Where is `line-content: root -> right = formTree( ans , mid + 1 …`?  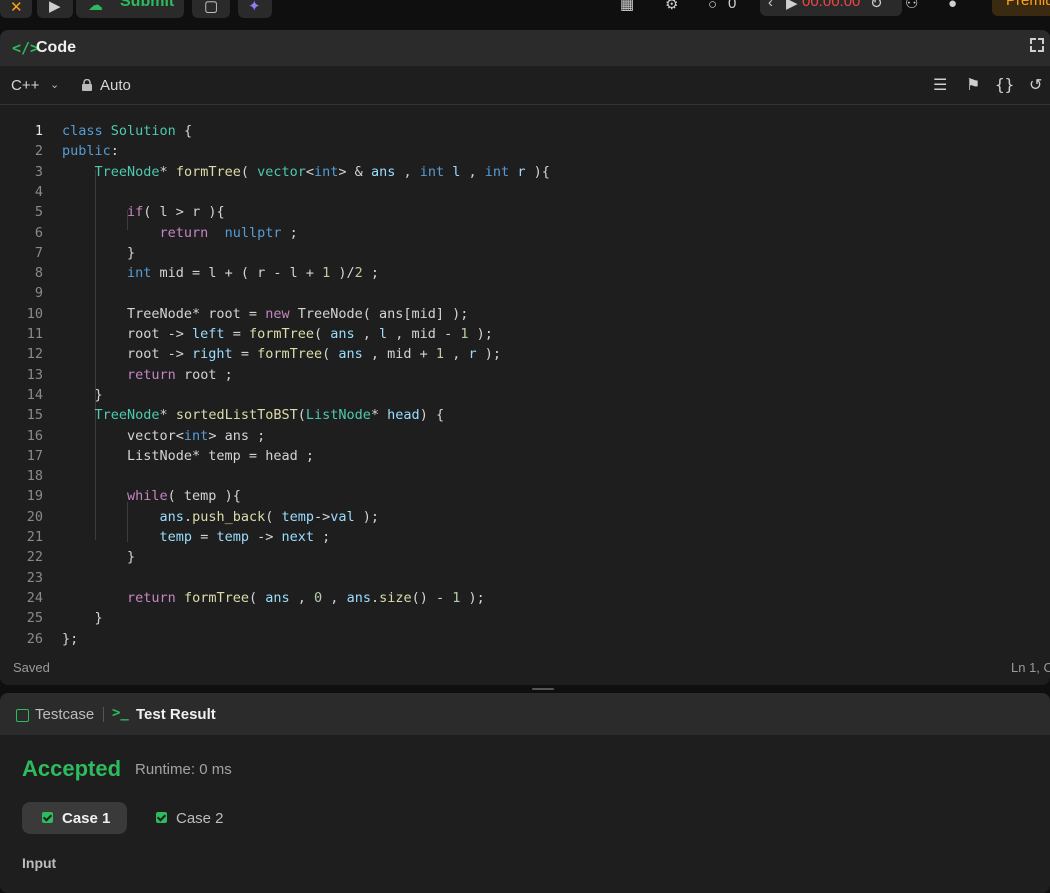
line-content: root -> right = formTree( ans , mid + 1 … is located at coordinates (281, 354).